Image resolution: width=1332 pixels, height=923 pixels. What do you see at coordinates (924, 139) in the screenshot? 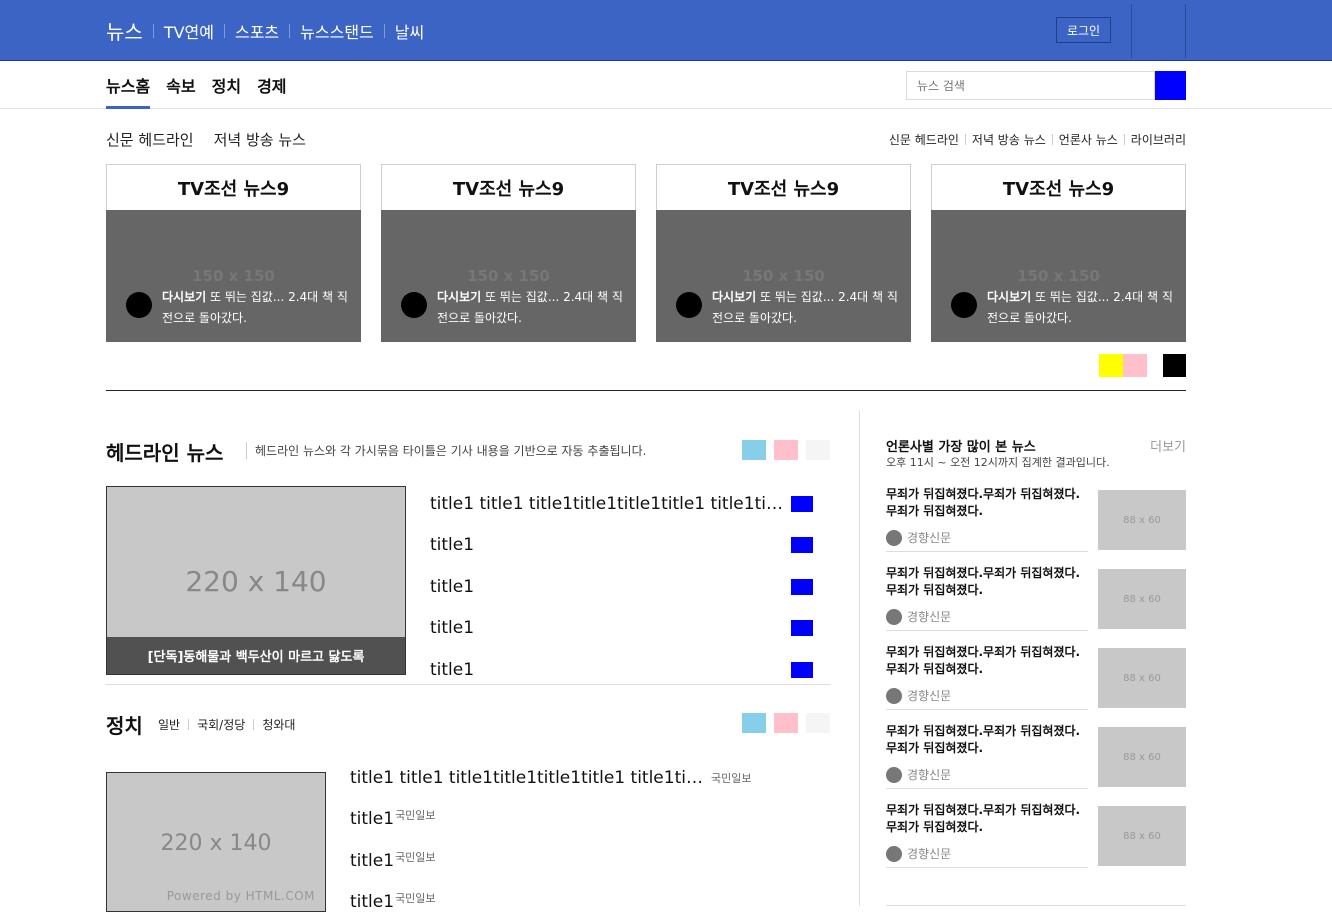
I see `link-newspaper-headlines-right: 신문 헤드라인` at bounding box center [924, 139].